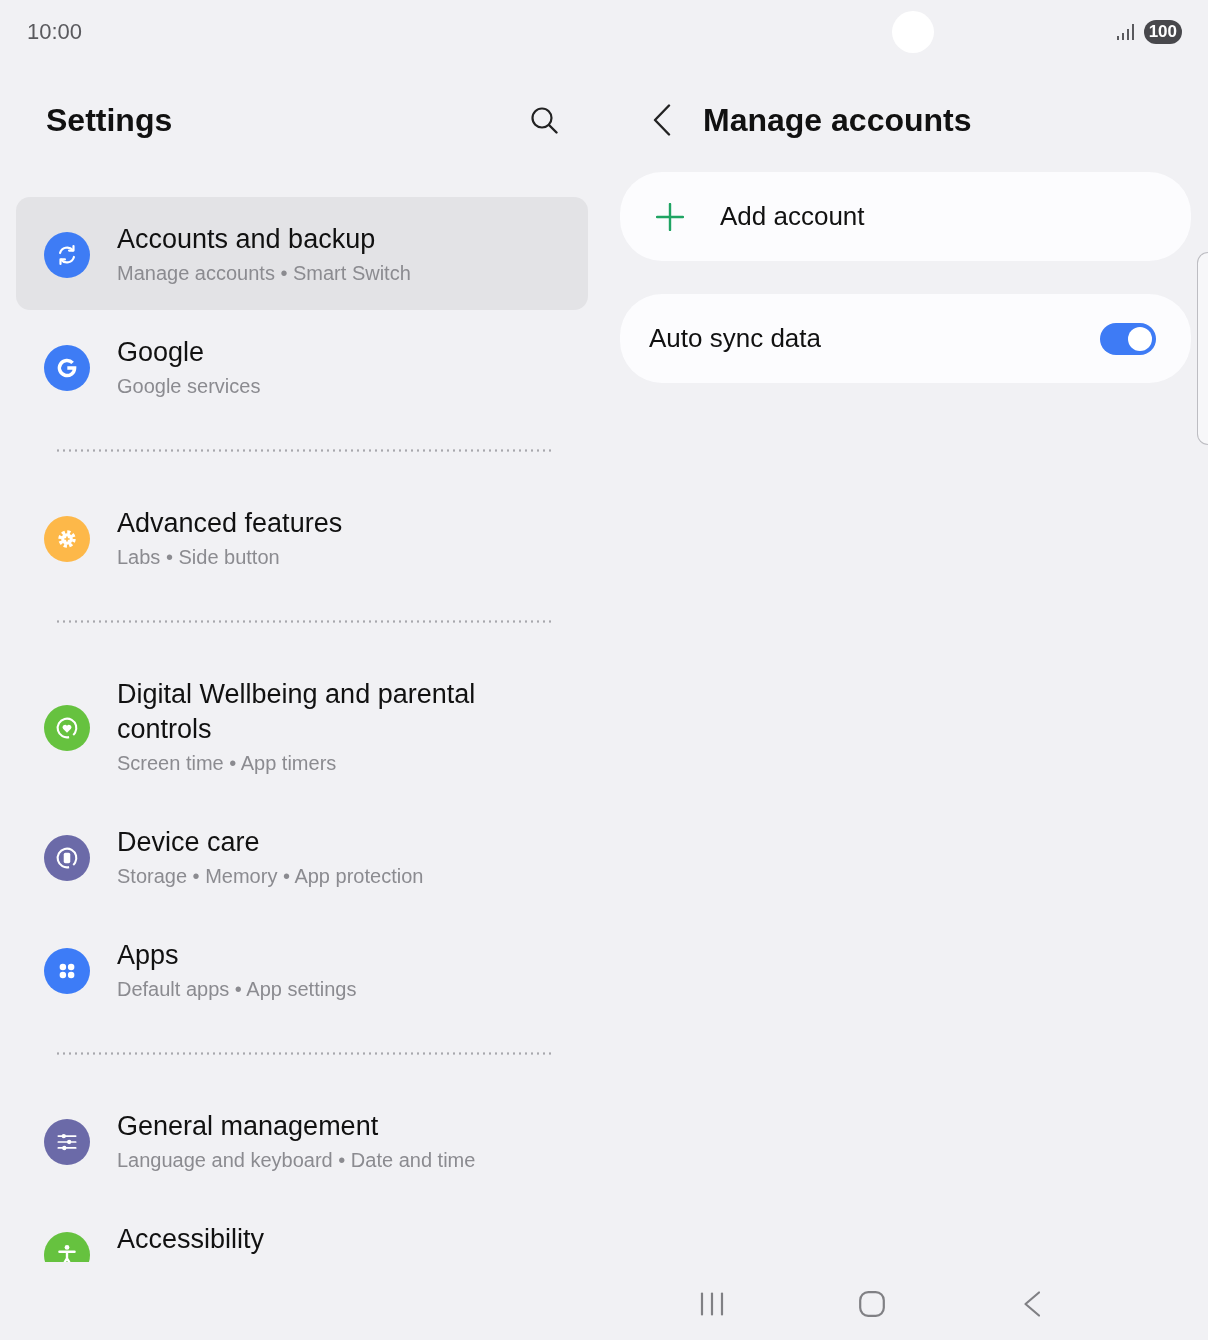  Describe the element at coordinates (1128, 338) in the screenshot. I see `toggle-switch` at that location.